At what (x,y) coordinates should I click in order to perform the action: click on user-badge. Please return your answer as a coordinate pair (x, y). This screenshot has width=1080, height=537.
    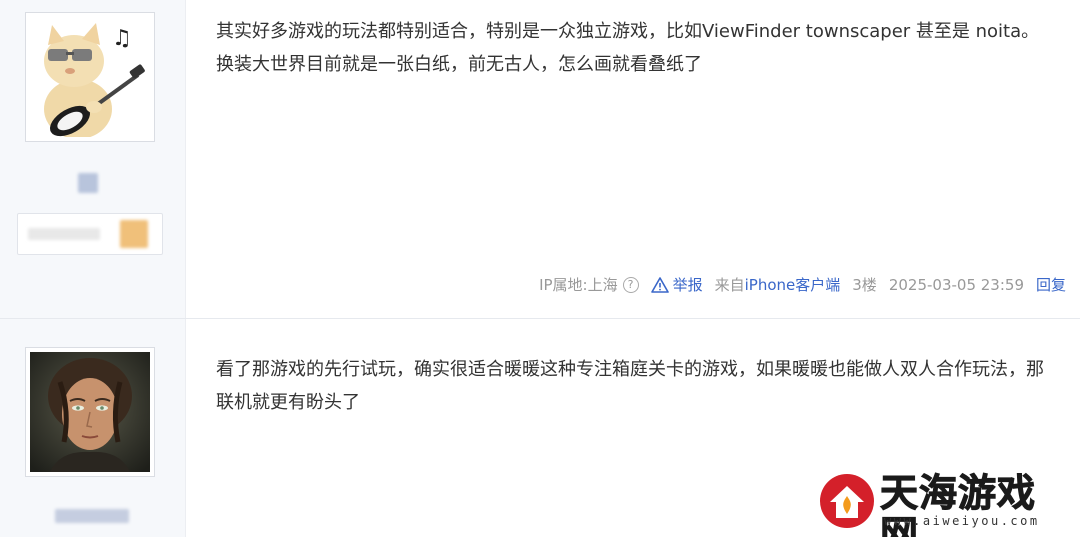
    Looking at the image, I should click on (90, 234).